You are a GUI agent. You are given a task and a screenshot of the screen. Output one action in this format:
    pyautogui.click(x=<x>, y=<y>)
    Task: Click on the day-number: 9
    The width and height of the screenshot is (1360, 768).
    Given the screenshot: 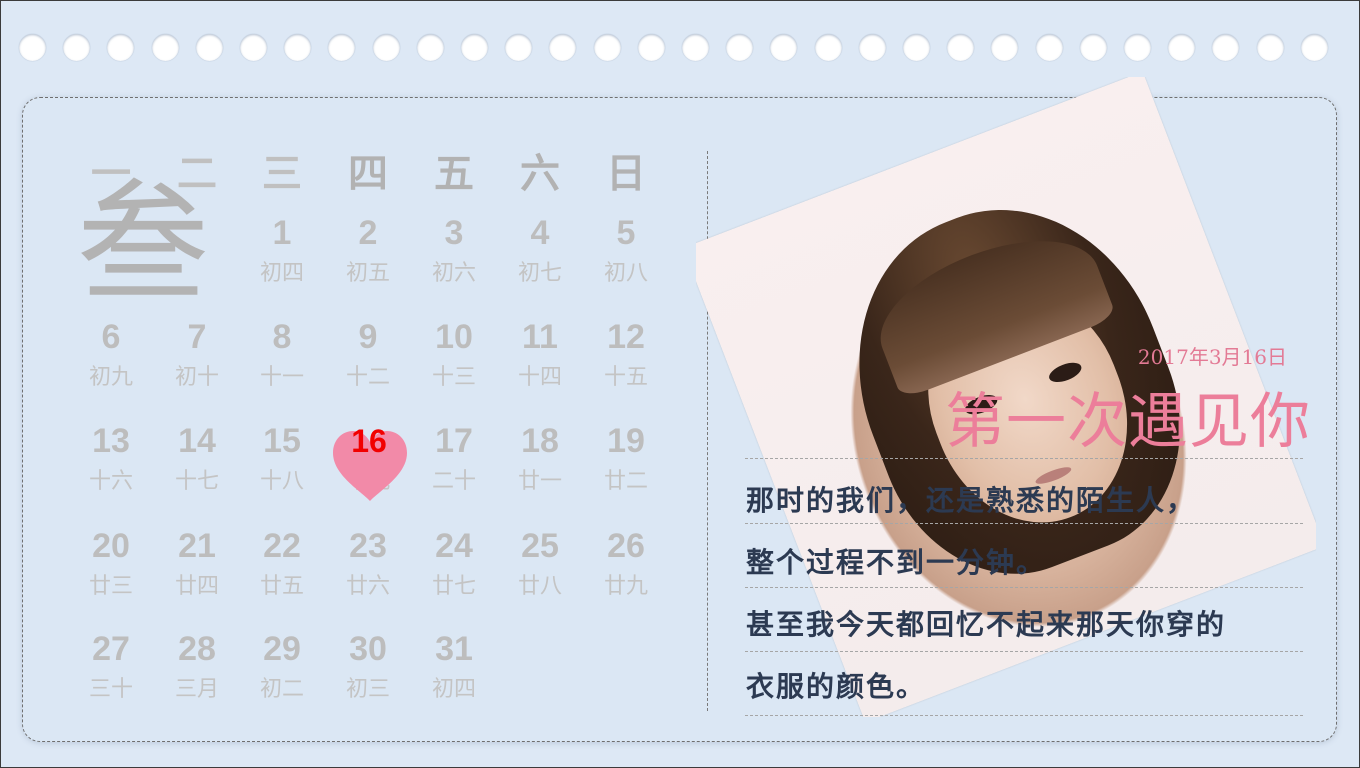 What is the action you would take?
    pyautogui.click(x=368, y=337)
    